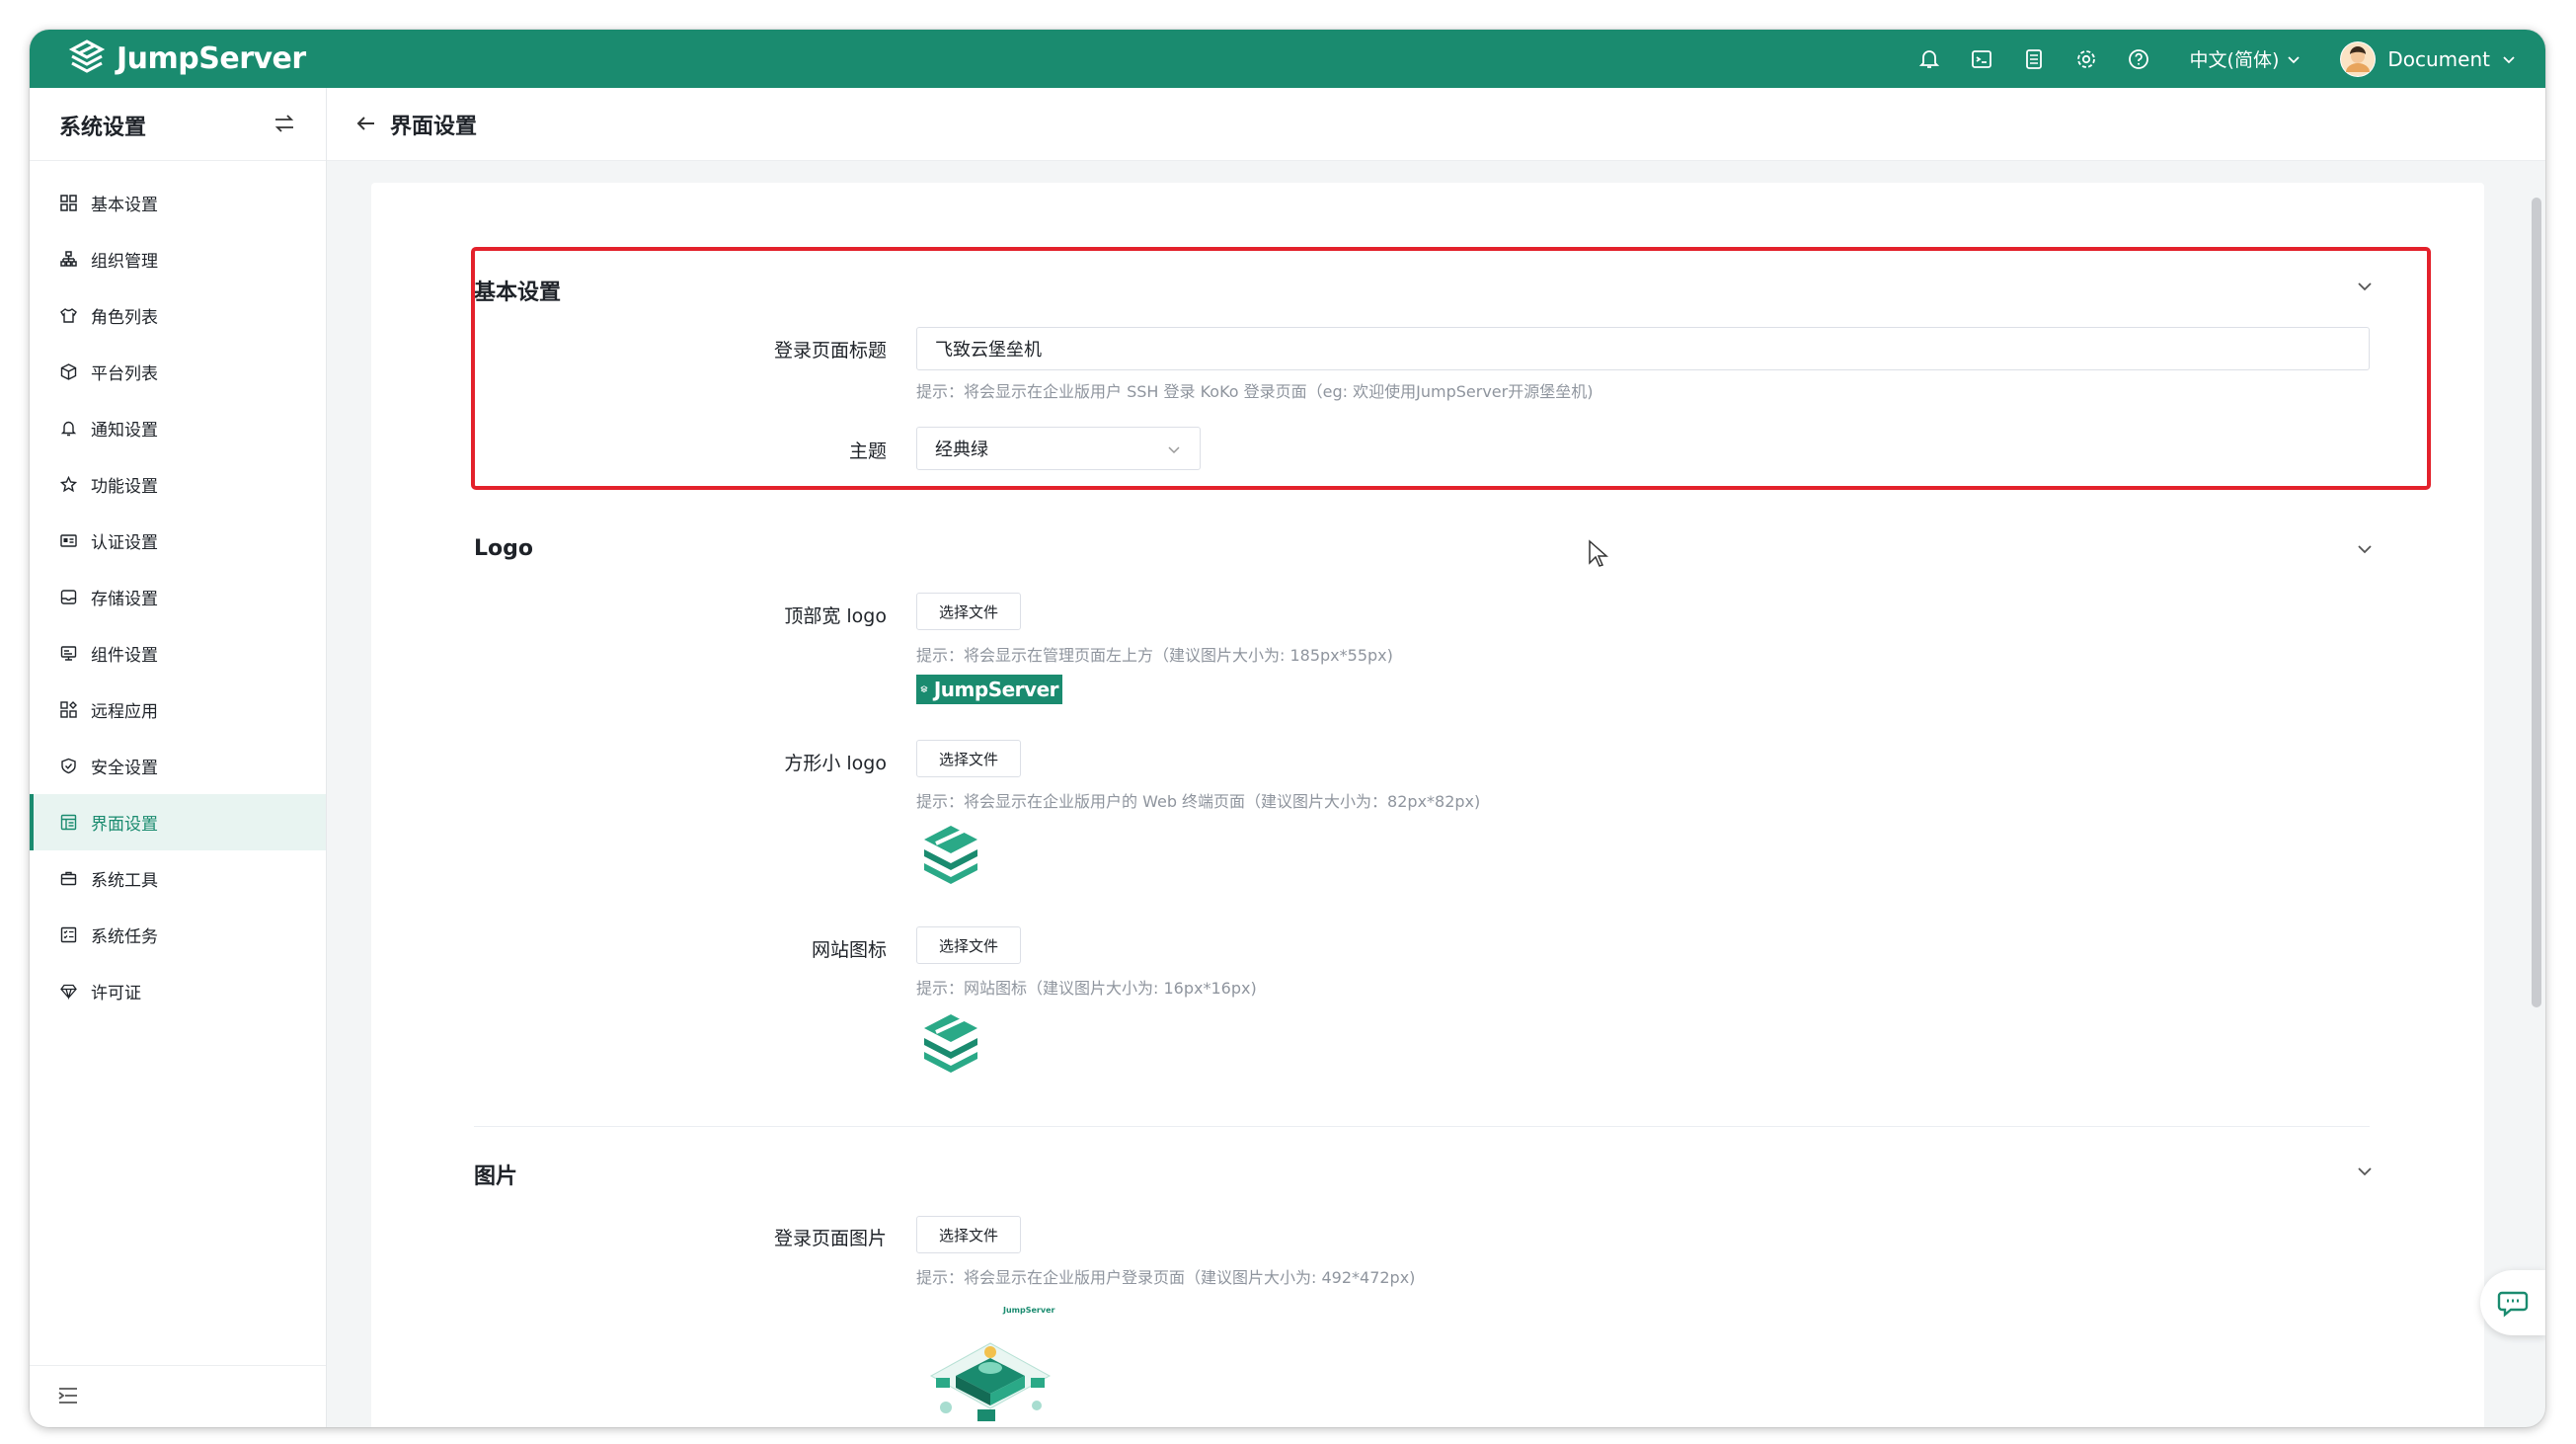 The width and height of the screenshot is (2576, 1444). I want to click on sidebar-item-security: 安全设置, so click(178, 766).